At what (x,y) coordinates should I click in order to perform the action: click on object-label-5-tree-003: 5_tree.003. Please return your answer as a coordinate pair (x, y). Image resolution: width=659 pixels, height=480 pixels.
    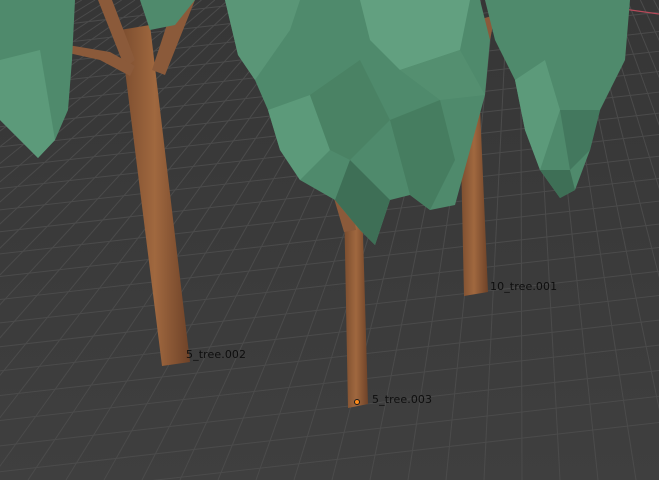
    Looking at the image, I should click on (402, 399).